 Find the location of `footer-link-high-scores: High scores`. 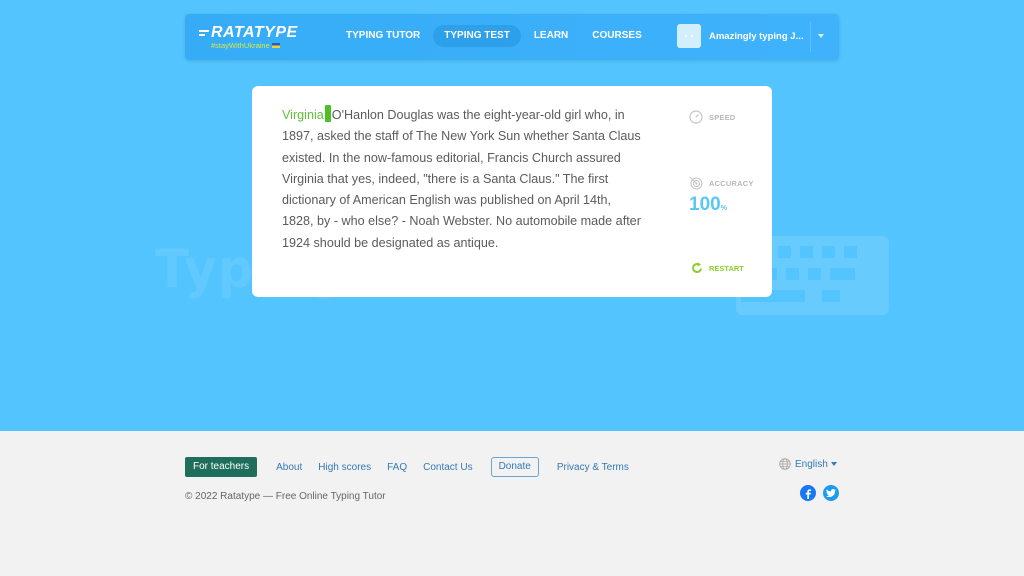

footer-link-high-scores: High scores is located at coordinates (344, 467).